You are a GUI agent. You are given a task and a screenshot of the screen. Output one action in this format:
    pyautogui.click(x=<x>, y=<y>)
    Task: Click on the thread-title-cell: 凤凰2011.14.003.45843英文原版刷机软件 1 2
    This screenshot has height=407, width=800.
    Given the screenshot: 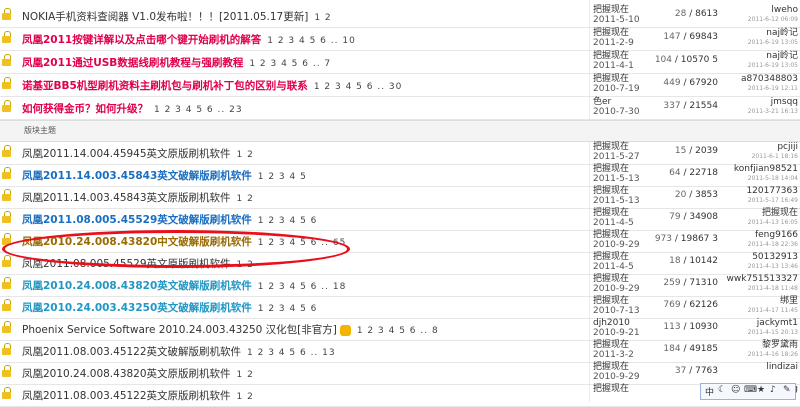 What is the action you would take?
    pyautogui.click(x=138, y=197)
    